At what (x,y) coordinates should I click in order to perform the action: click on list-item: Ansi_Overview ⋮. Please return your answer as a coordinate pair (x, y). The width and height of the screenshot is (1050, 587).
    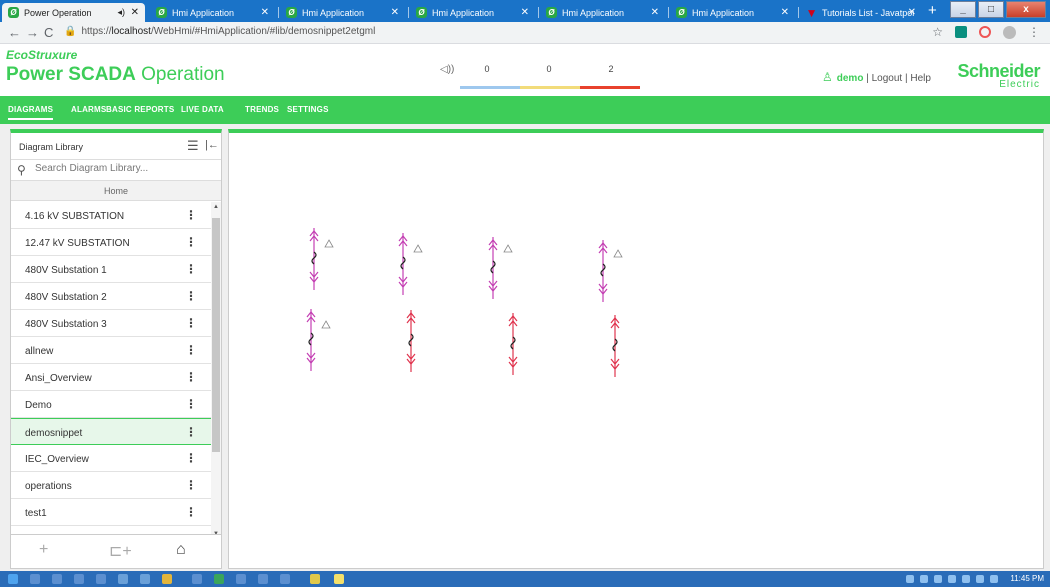
    Looking at the image, I should click on (111, 377).